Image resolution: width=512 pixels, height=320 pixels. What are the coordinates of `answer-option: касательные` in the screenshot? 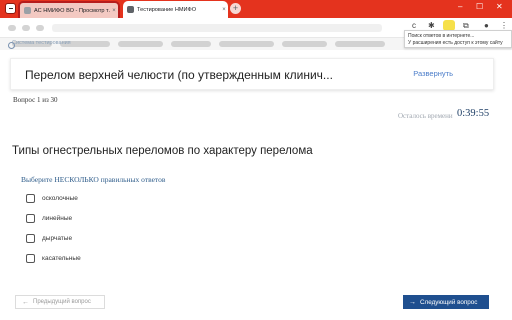 It's located at (53, 258).